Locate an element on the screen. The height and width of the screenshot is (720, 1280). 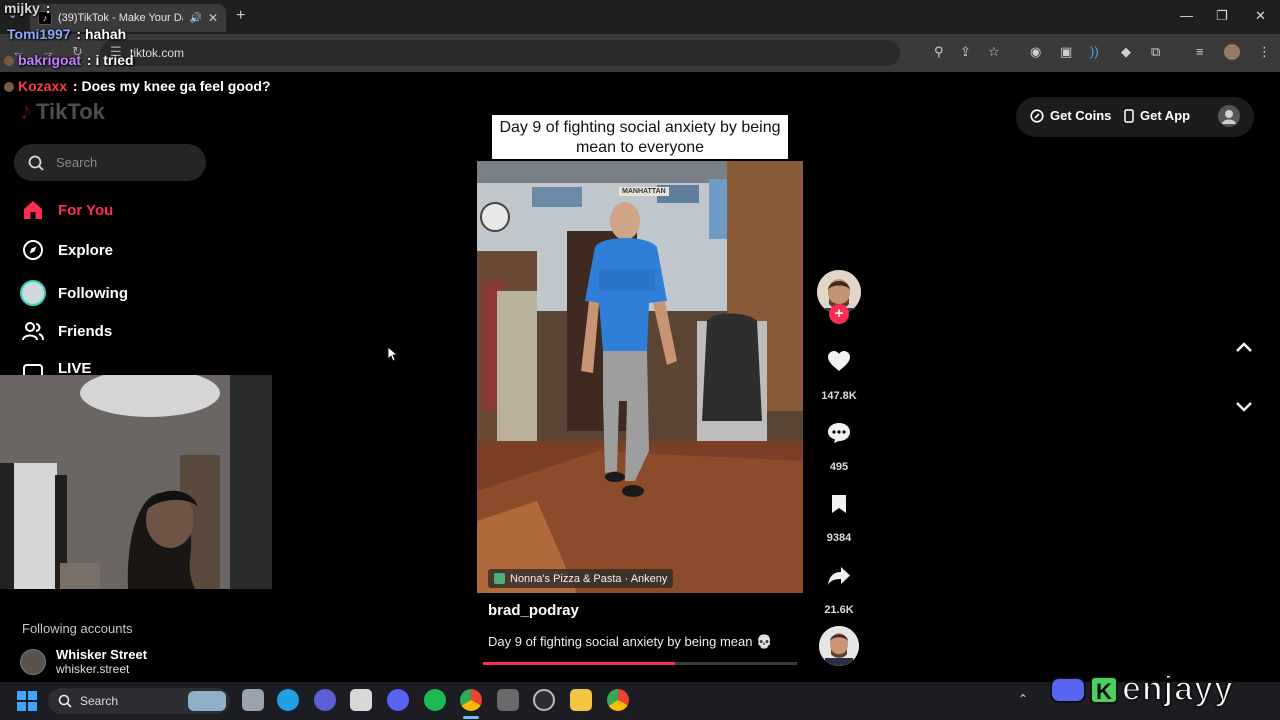
chrome-profile-icon is located at coordinates (618, 700).